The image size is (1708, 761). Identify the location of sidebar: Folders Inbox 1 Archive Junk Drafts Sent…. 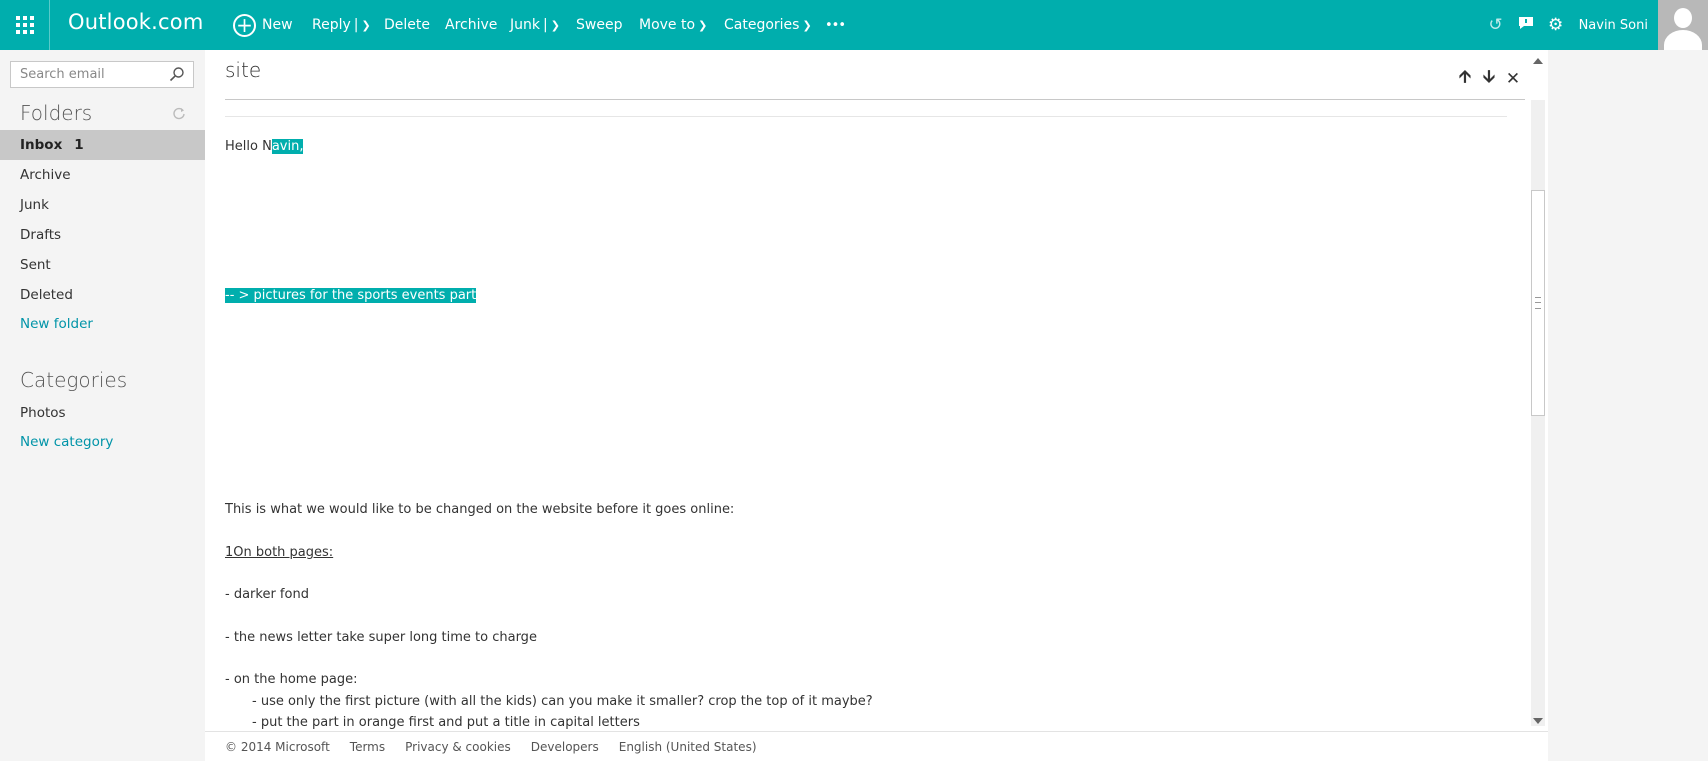
(102, 405).